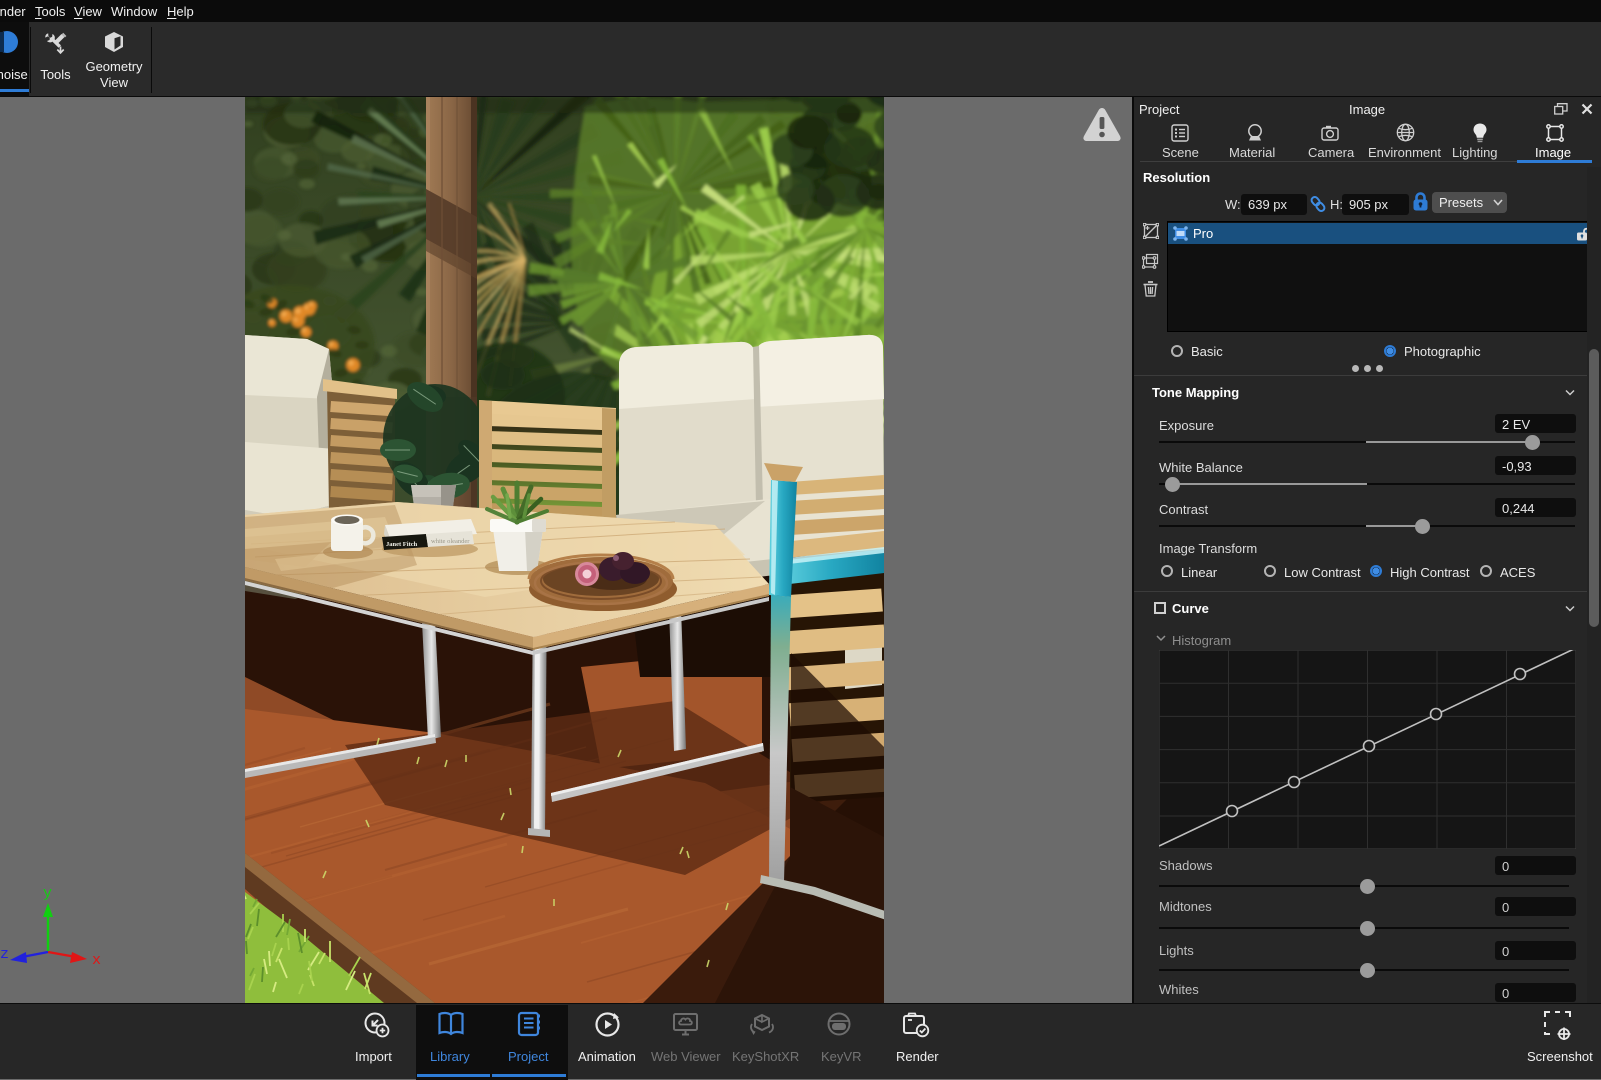 The height and width of the screenshot is (1080, 1601). I want to click on svg-text: Janet Fitch, so click(402, 544).